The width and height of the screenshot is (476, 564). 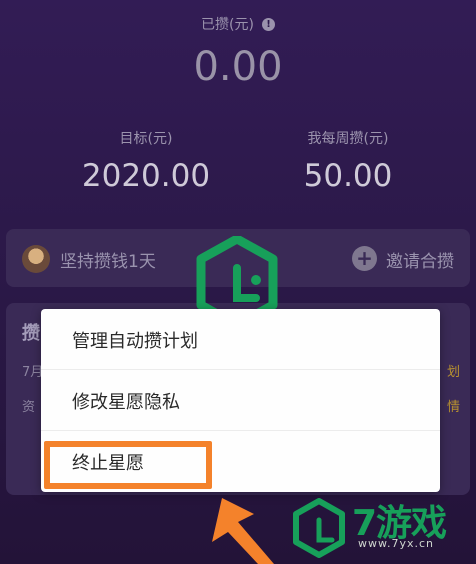 What do you see at coordinates (128, 465) in the screenshot?
I see `highlight-box` at bounding box center [128, 465].